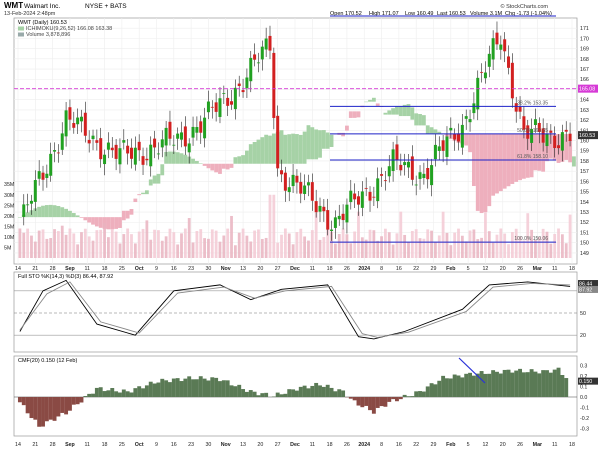 The height and width of the screenshot is (450, 600). What do you see at coordinates (468, 269) in the screenshot?
I see `x-tick: 5` at bounding box center [468, 269].